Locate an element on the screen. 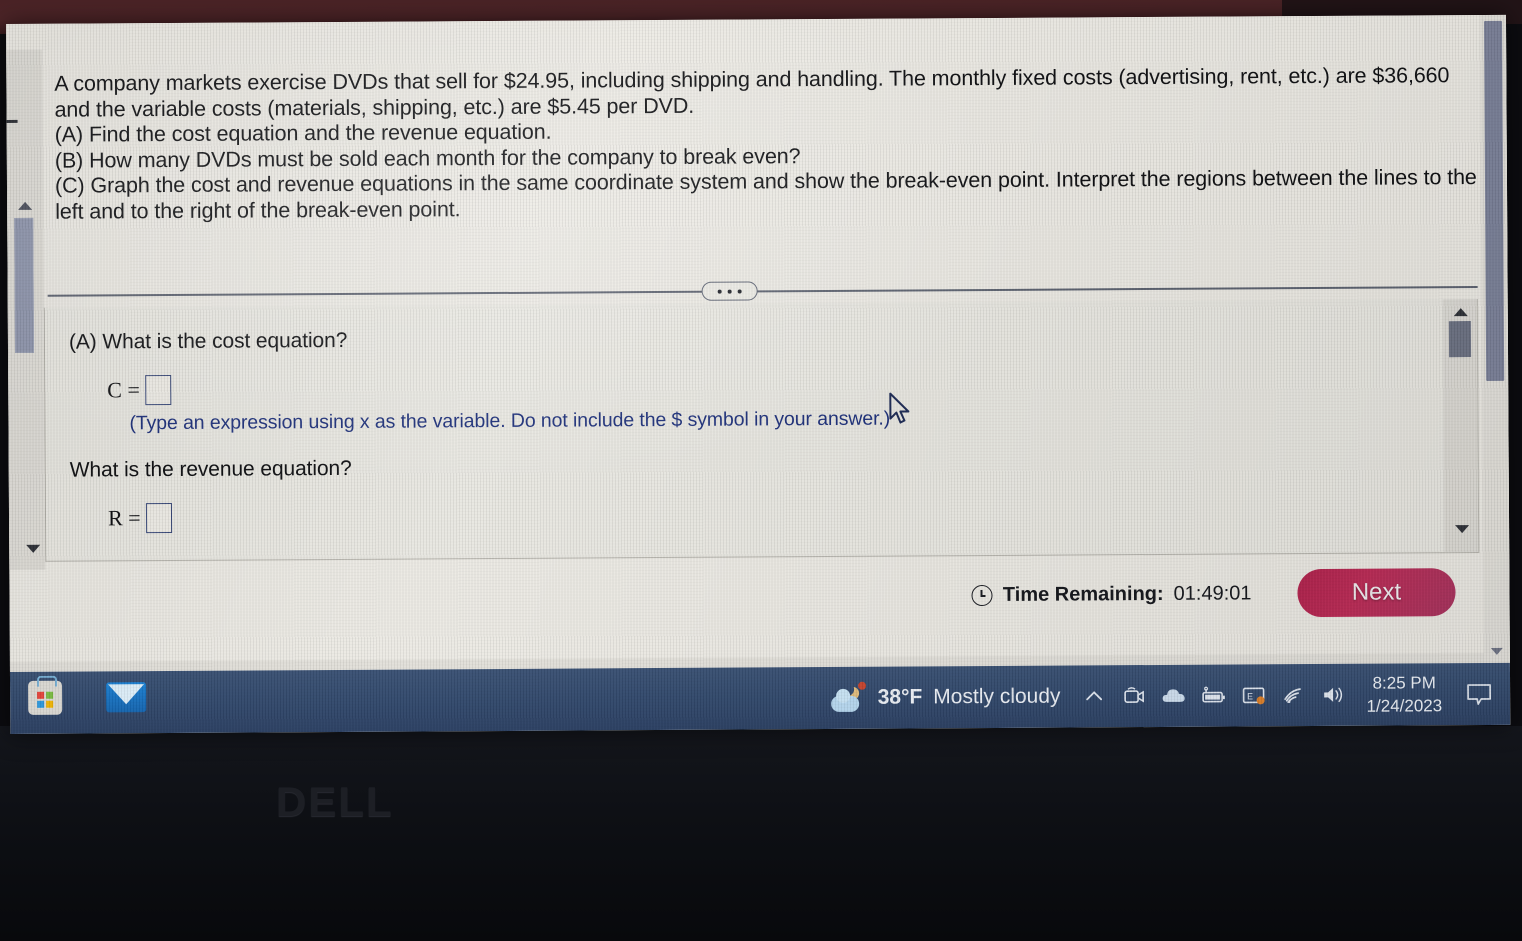 This screenshot has height=941, width=1522. cost-answer-input is located at coordinates (157, 390).